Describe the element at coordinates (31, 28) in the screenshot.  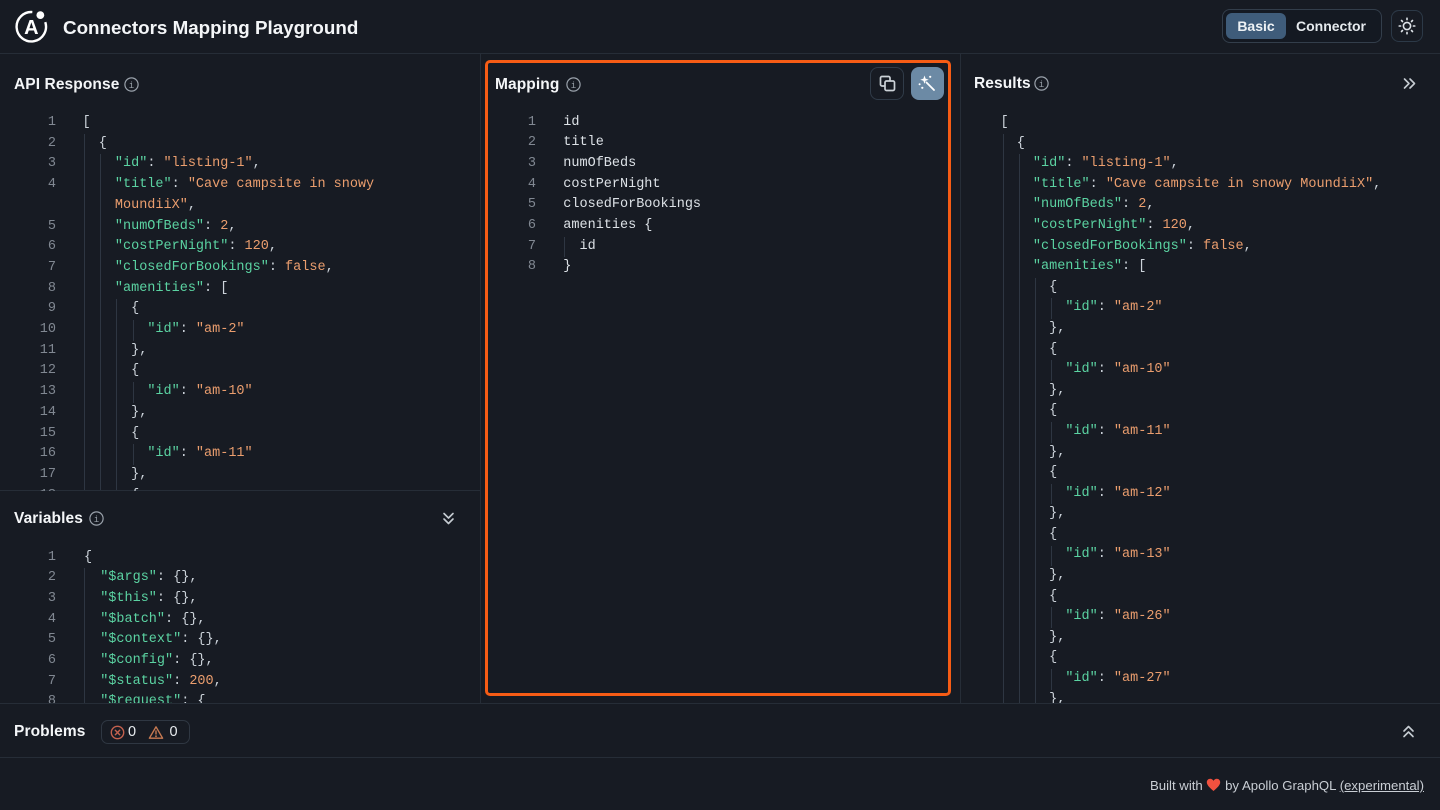
I see `svg-text: A` at that location.